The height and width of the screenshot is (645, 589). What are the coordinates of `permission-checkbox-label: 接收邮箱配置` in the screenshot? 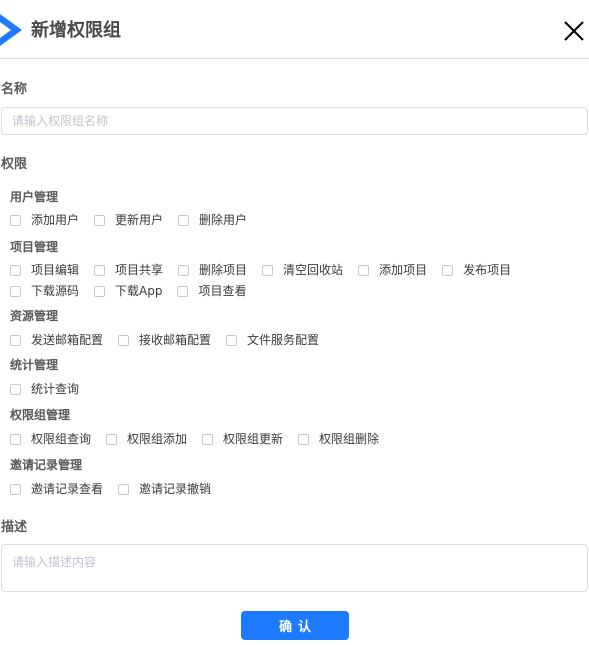 It's located at (175, 340).